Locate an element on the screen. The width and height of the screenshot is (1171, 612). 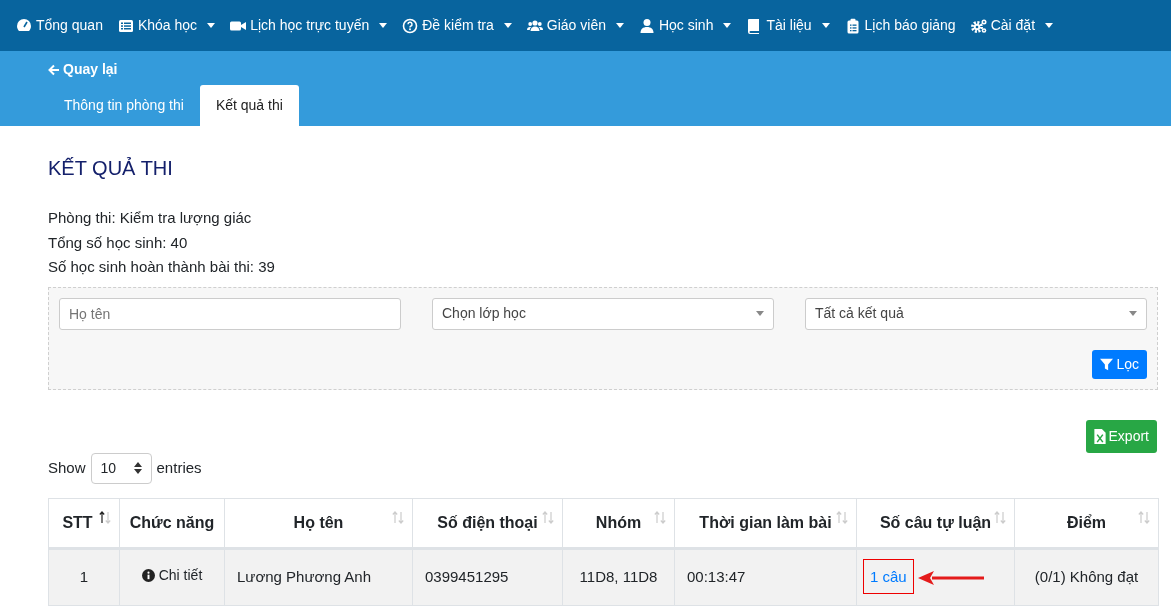
select-field: Tất cả kết quả is located at coordinates (976, 313).